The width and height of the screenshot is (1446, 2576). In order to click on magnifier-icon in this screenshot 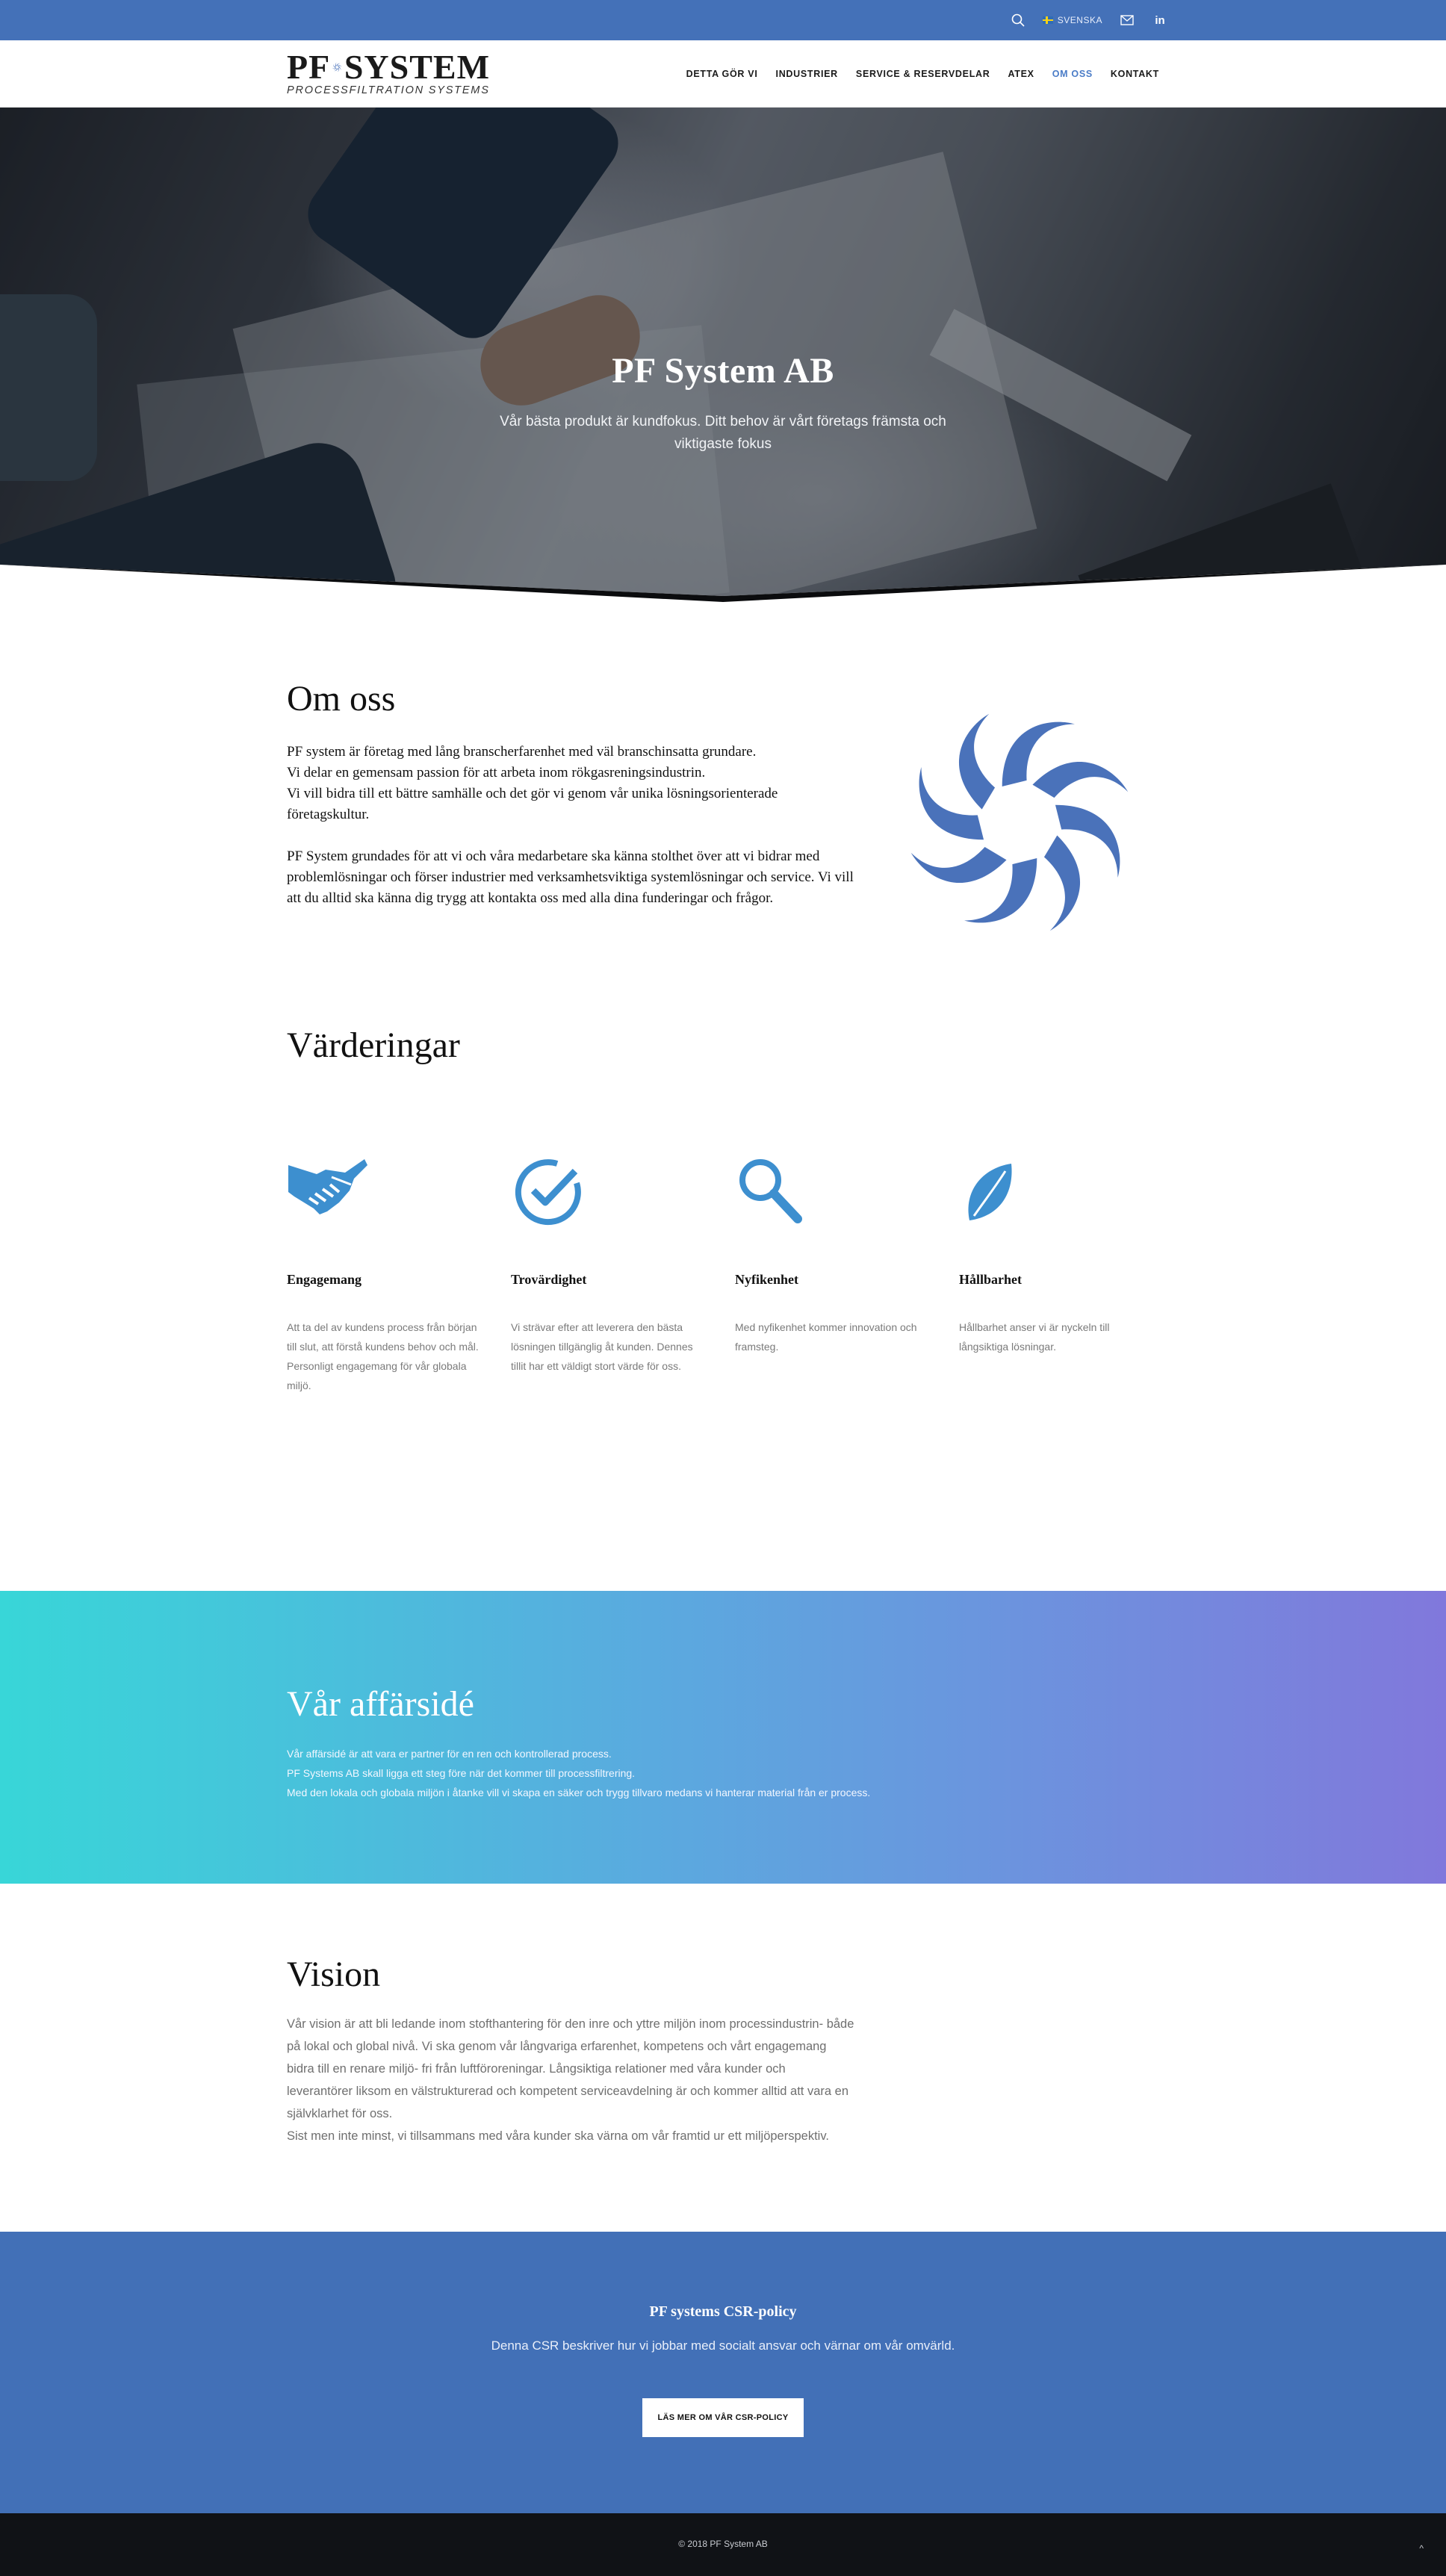, I will do `click(770, 1191)`.